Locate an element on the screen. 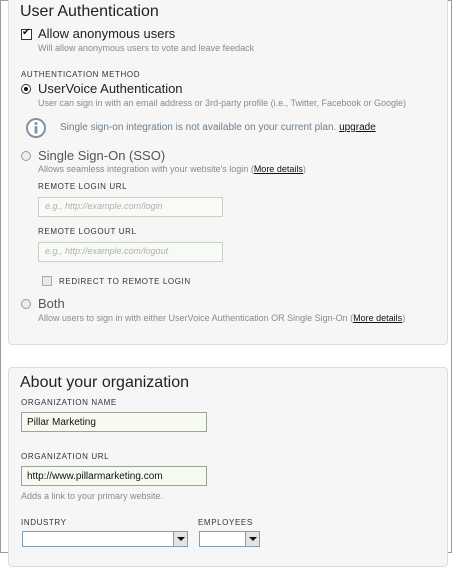 The height and width of the screenshot is (567, 452). remote-login-url-input: e.g., http://example.com/login is located at coordinates (130, 207).